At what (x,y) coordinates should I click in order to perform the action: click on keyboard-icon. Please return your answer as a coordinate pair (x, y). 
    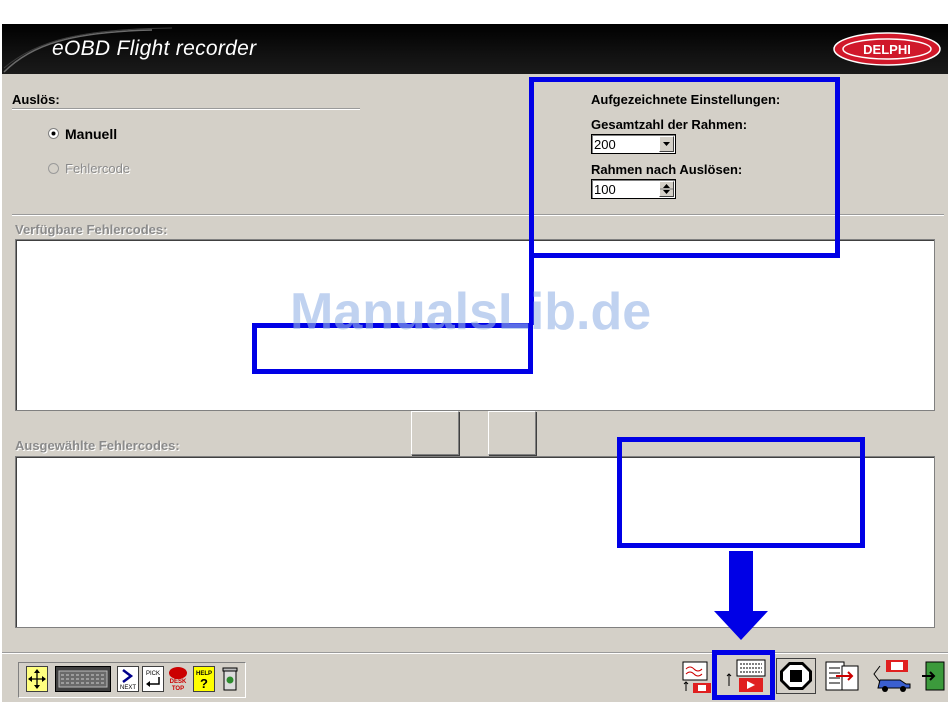
    Looking at the image, I should click on (83, 679).